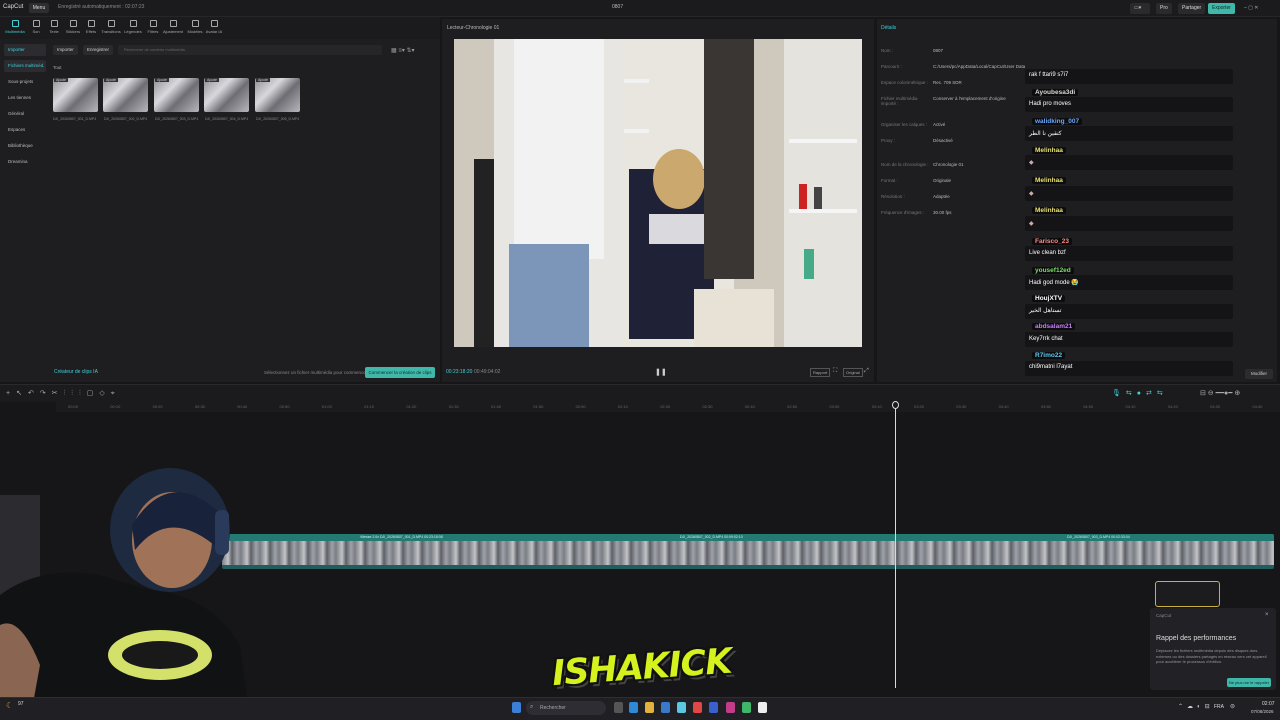 The width and height of the screenshot is (1280, 720). Describe the element at coordinates (1054, 326) in the screenshot. I see `chat-username: abdsalam21` at that location.